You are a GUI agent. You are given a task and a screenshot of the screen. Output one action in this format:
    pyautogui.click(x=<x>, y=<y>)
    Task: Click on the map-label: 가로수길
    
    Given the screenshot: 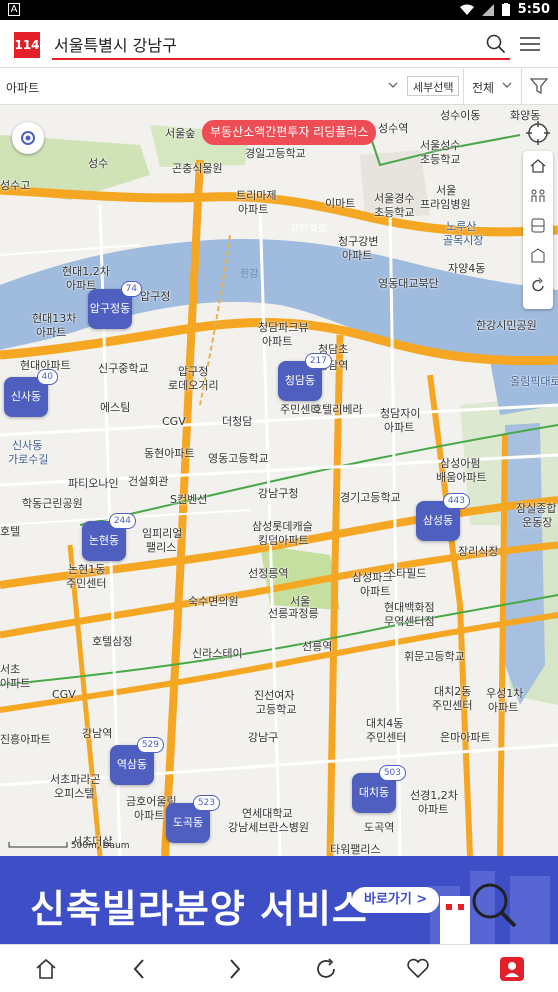 What is the action you would take?
    pyautogui.click(x=28, y=459)
    